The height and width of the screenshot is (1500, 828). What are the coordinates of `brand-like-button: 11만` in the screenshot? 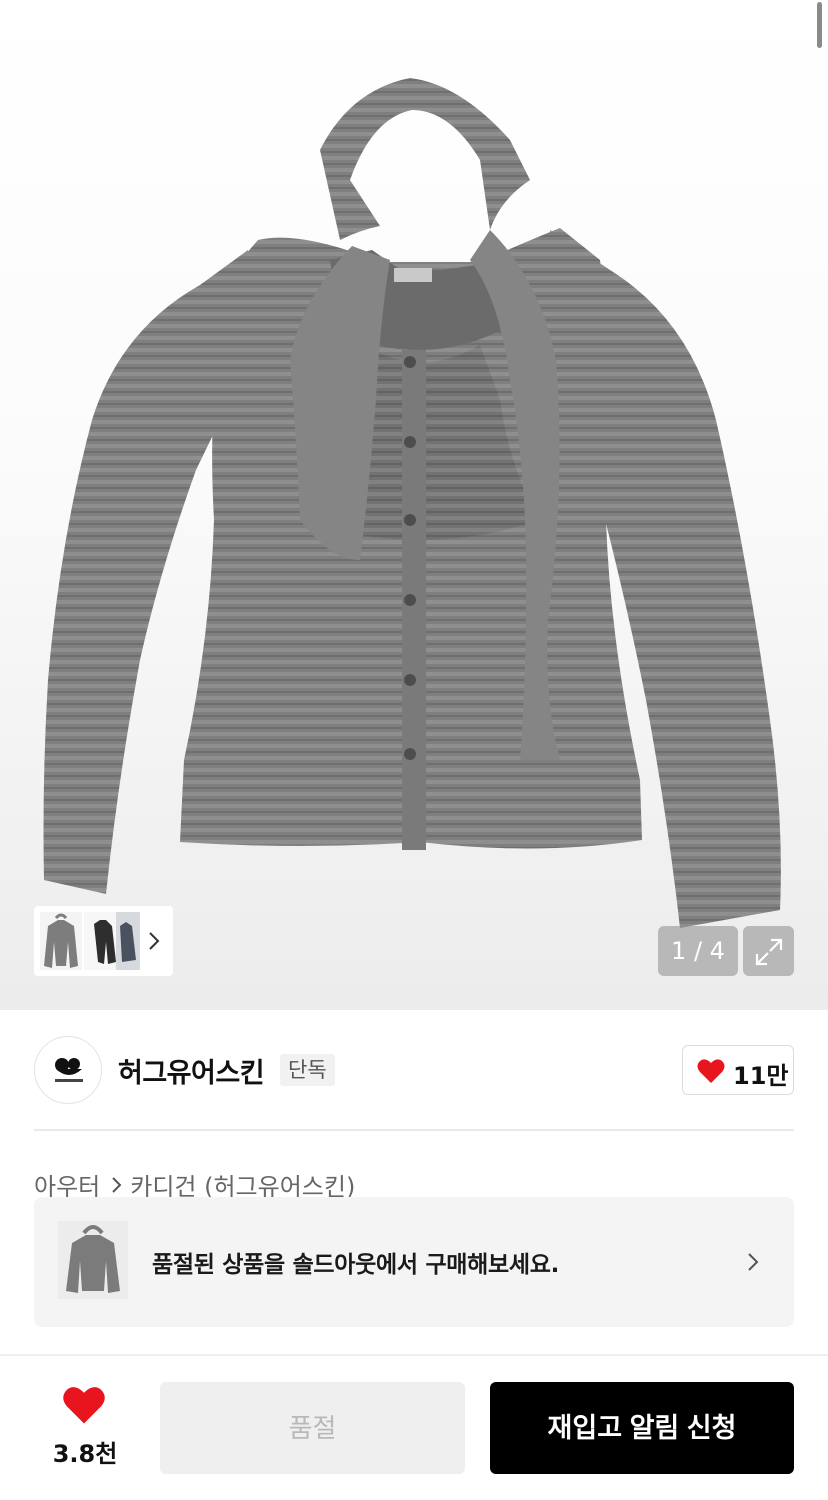 It's located at (738, 1070).